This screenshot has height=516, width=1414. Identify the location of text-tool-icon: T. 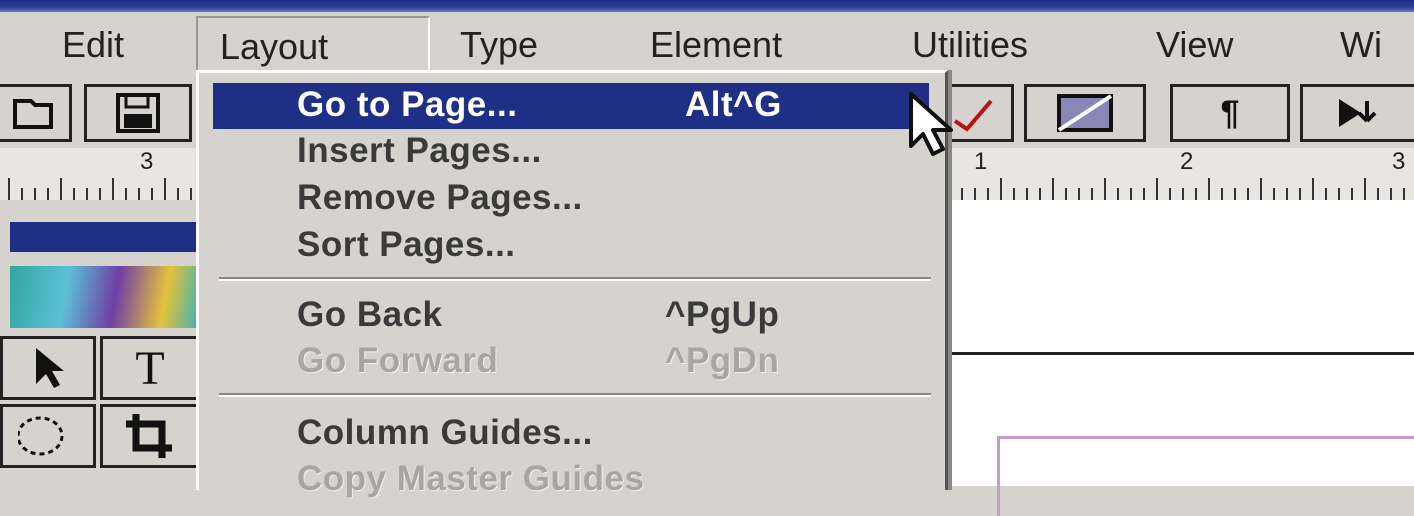
(150, 368).